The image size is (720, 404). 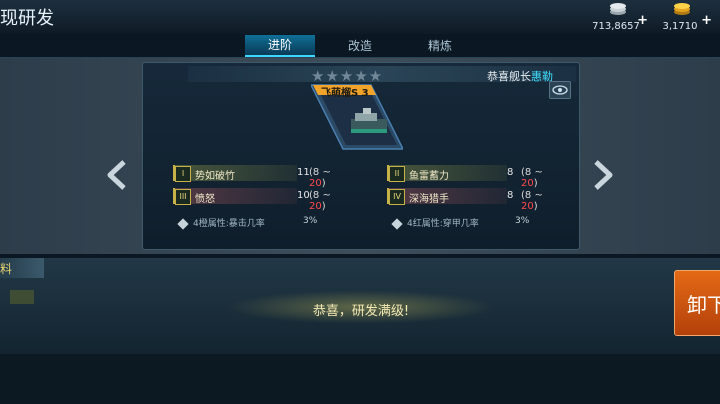 What do you see at coordinates (604, 175) in the screenshot?
I see `right-arrow-icon` at bounding box center [604, 175].